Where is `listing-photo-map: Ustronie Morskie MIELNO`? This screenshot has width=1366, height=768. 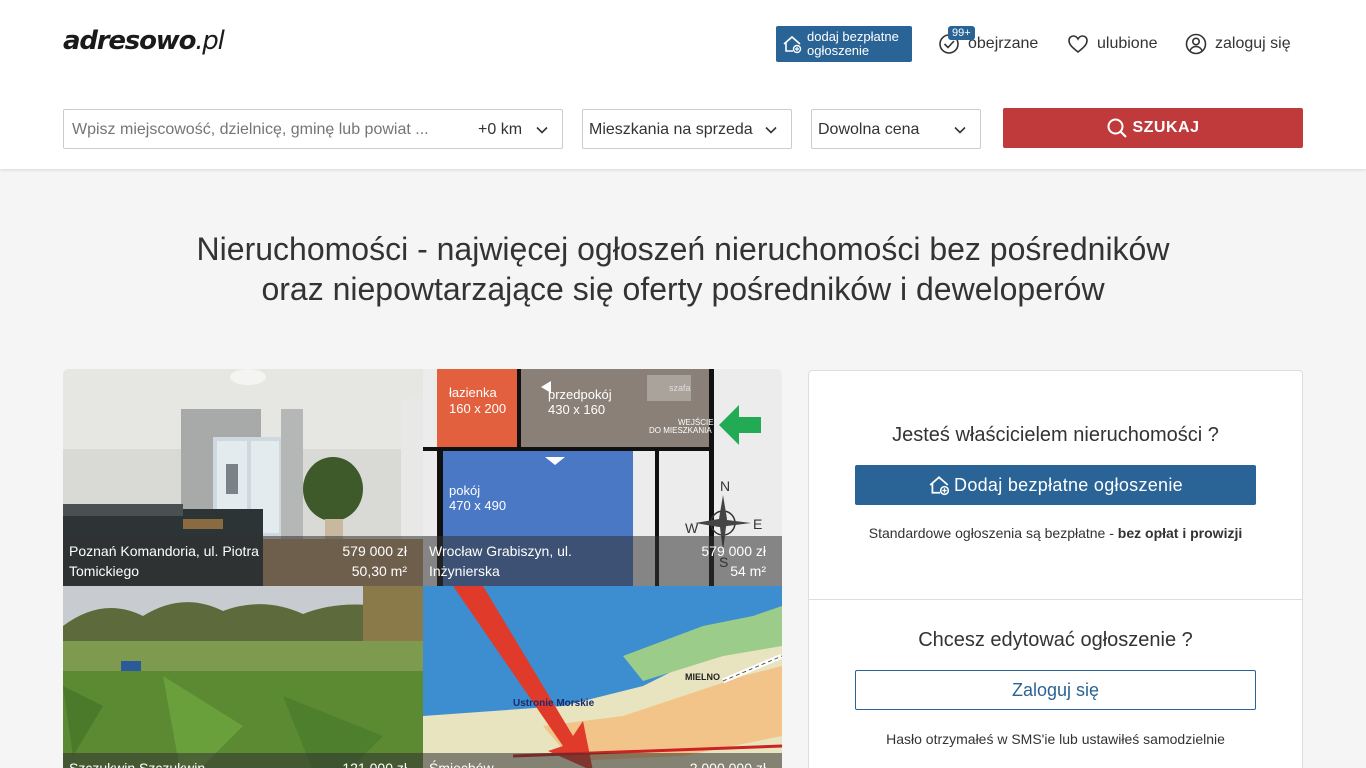
listing-photo-map: Ustronie Morskie MIELNO is located at coordinates (602, 677).